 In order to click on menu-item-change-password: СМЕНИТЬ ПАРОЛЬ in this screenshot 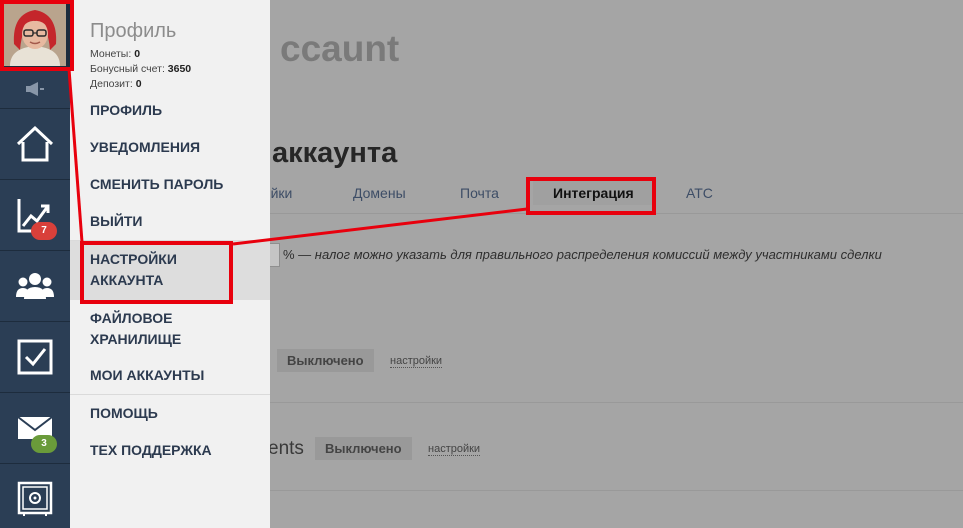, I will do `click(170, 184)`.